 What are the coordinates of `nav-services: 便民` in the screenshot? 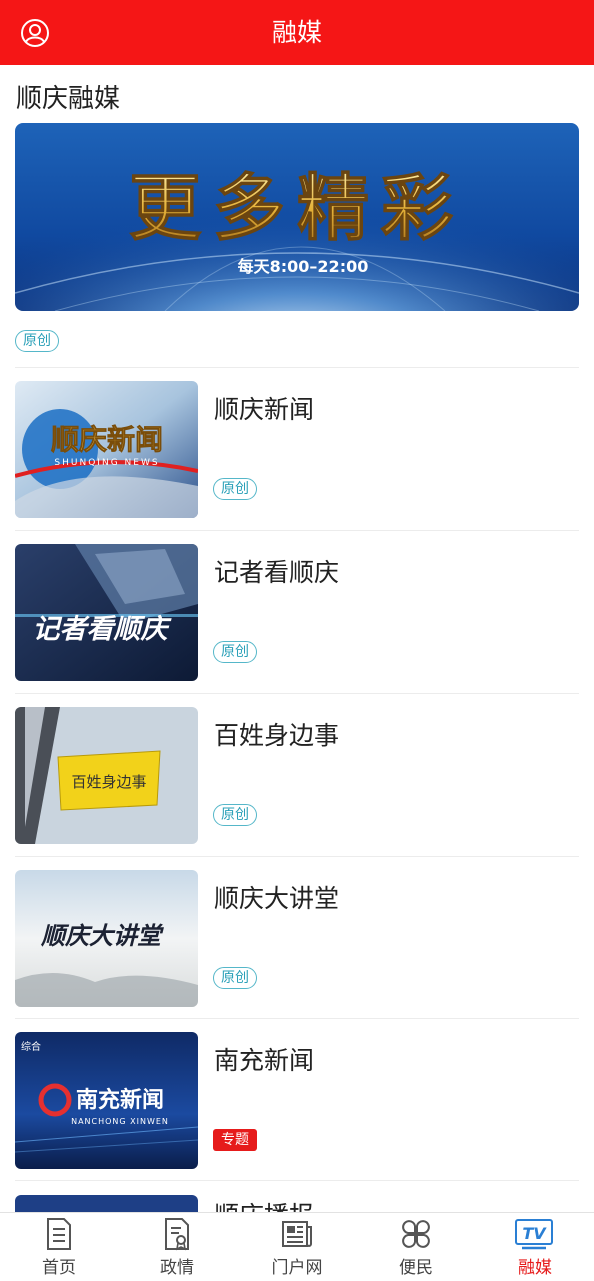 It's located at (416, 1247).